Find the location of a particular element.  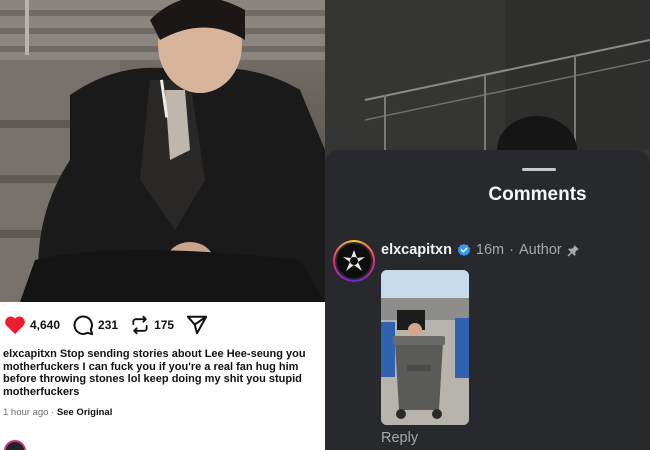

avatar-image is located at coordinates (354, 261).